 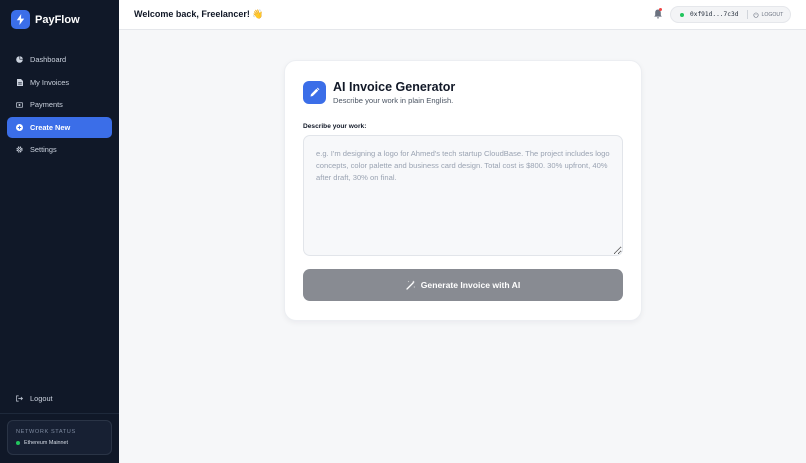 I want to click on welcome-message: Welcome back, Freelancer! 👋, so click(x=199, y=14).